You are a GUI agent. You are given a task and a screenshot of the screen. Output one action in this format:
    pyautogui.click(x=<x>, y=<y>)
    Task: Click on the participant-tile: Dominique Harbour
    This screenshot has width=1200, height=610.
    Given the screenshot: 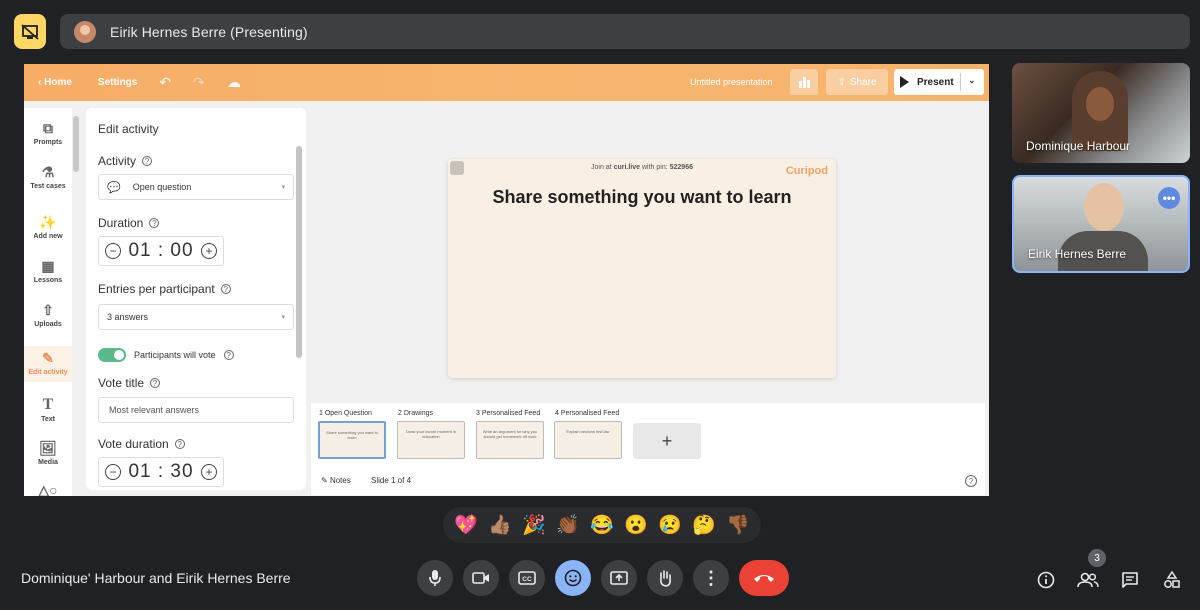 What is the action you would take?
    pyautogui.click(x=1101, y=113)
    